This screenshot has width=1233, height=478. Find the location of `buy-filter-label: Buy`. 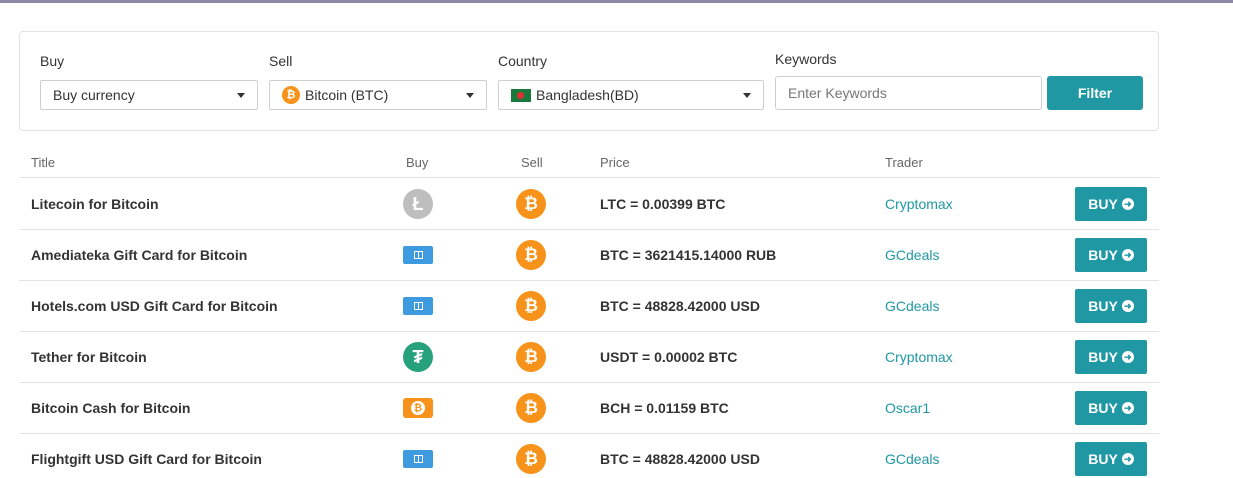

buy-filter-label: Buy is located at coordinates (52, 61).